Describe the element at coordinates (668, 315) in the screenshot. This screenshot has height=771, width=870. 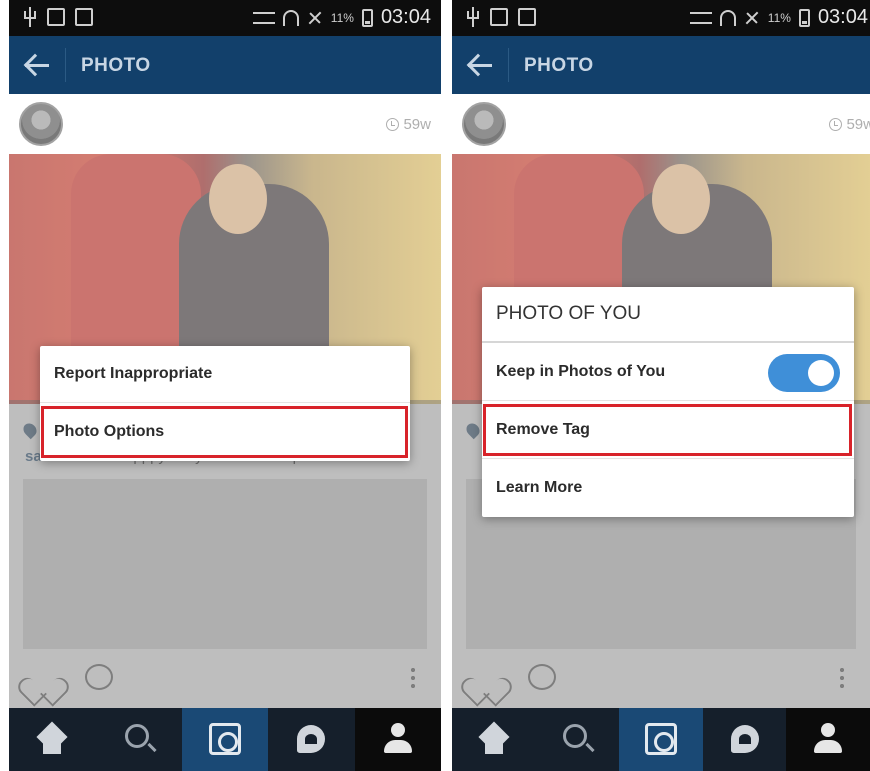
I see `dialog-title: PHOTO OF YOU` at that location.